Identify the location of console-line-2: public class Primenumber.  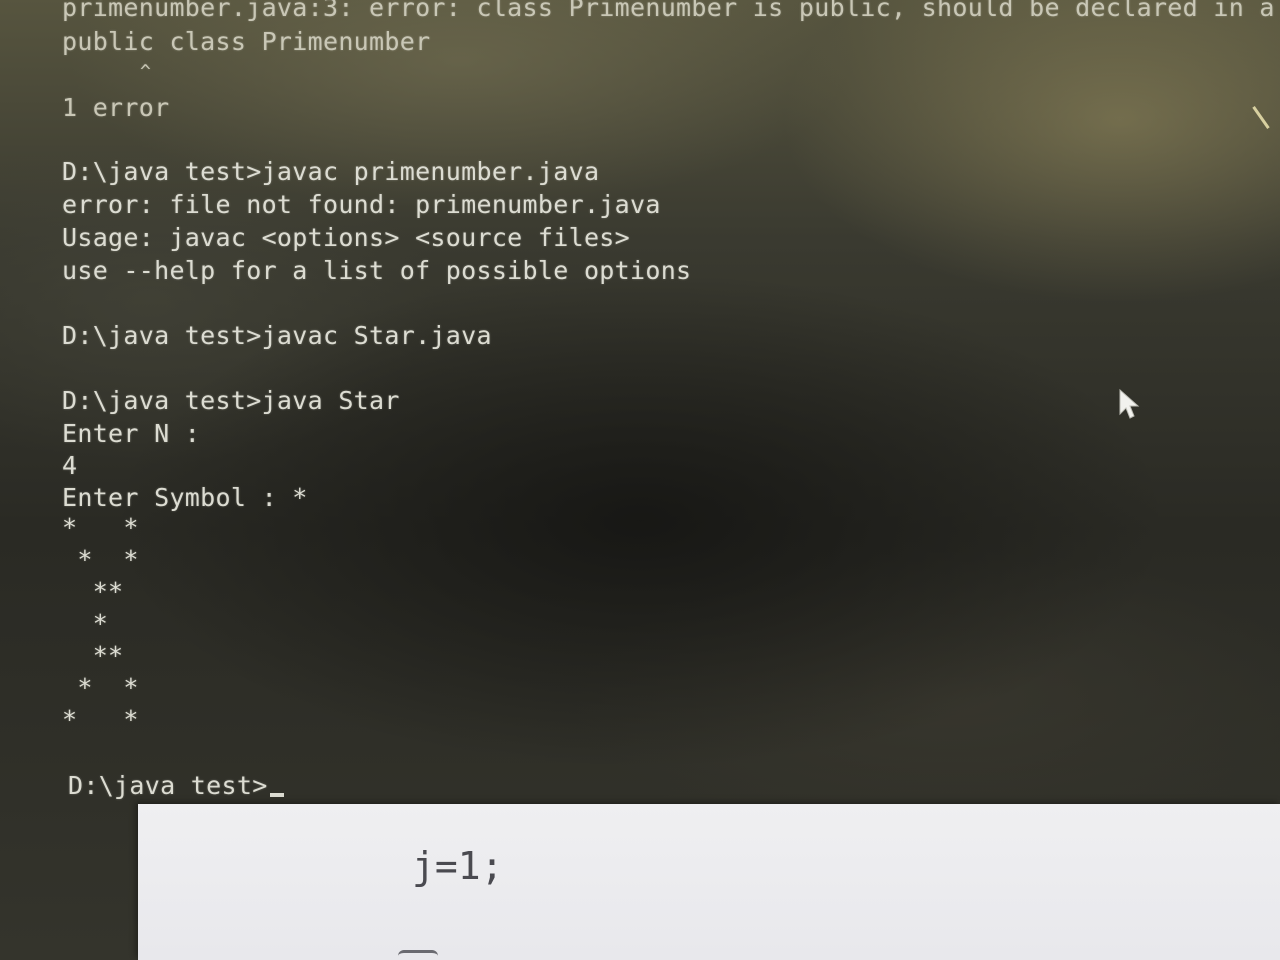
(246, 41).